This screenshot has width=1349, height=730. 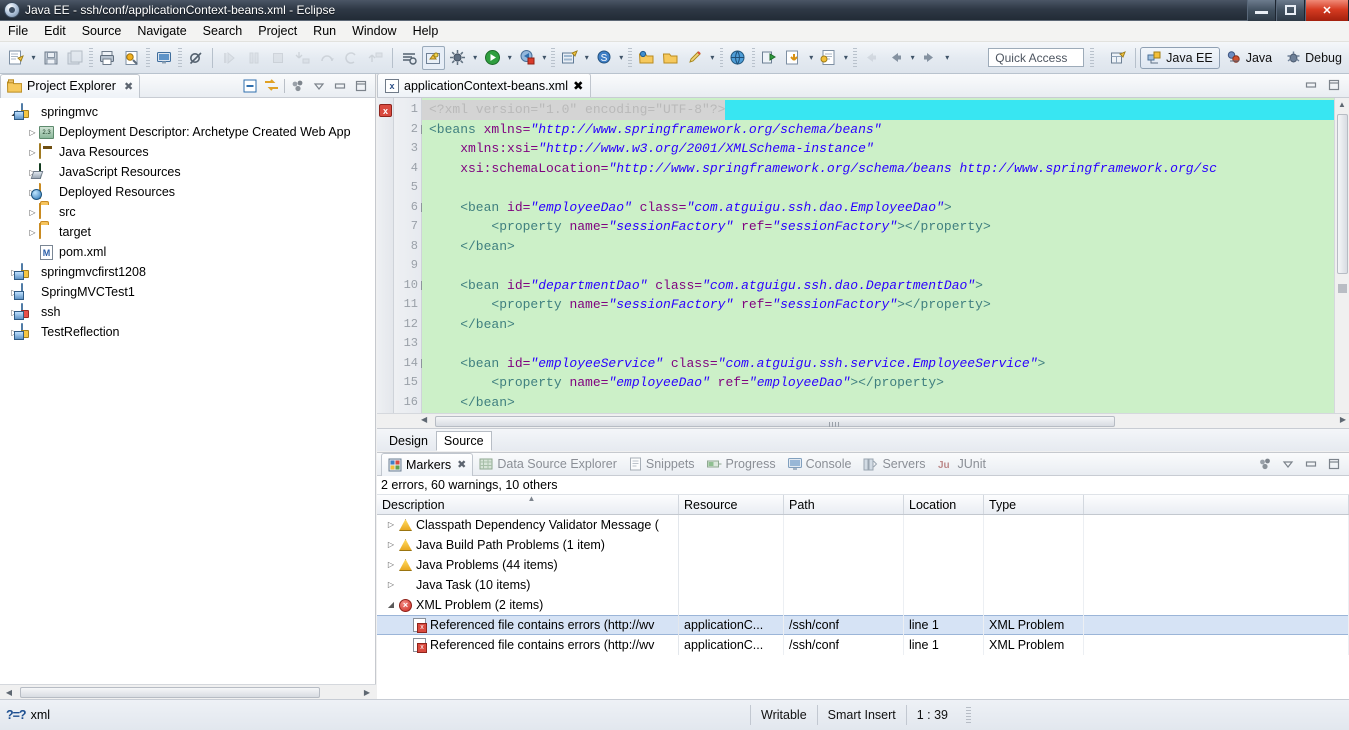 What do you see at coordinates (885, 403) in the screenshot?
I see `code-line: </bean>` at bounding box center [885, 403].